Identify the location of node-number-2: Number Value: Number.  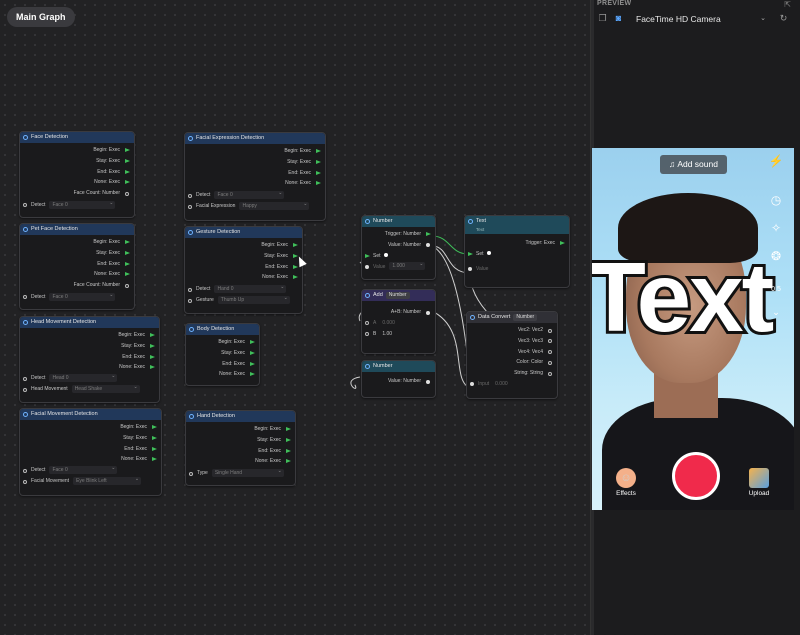
(398, 379).